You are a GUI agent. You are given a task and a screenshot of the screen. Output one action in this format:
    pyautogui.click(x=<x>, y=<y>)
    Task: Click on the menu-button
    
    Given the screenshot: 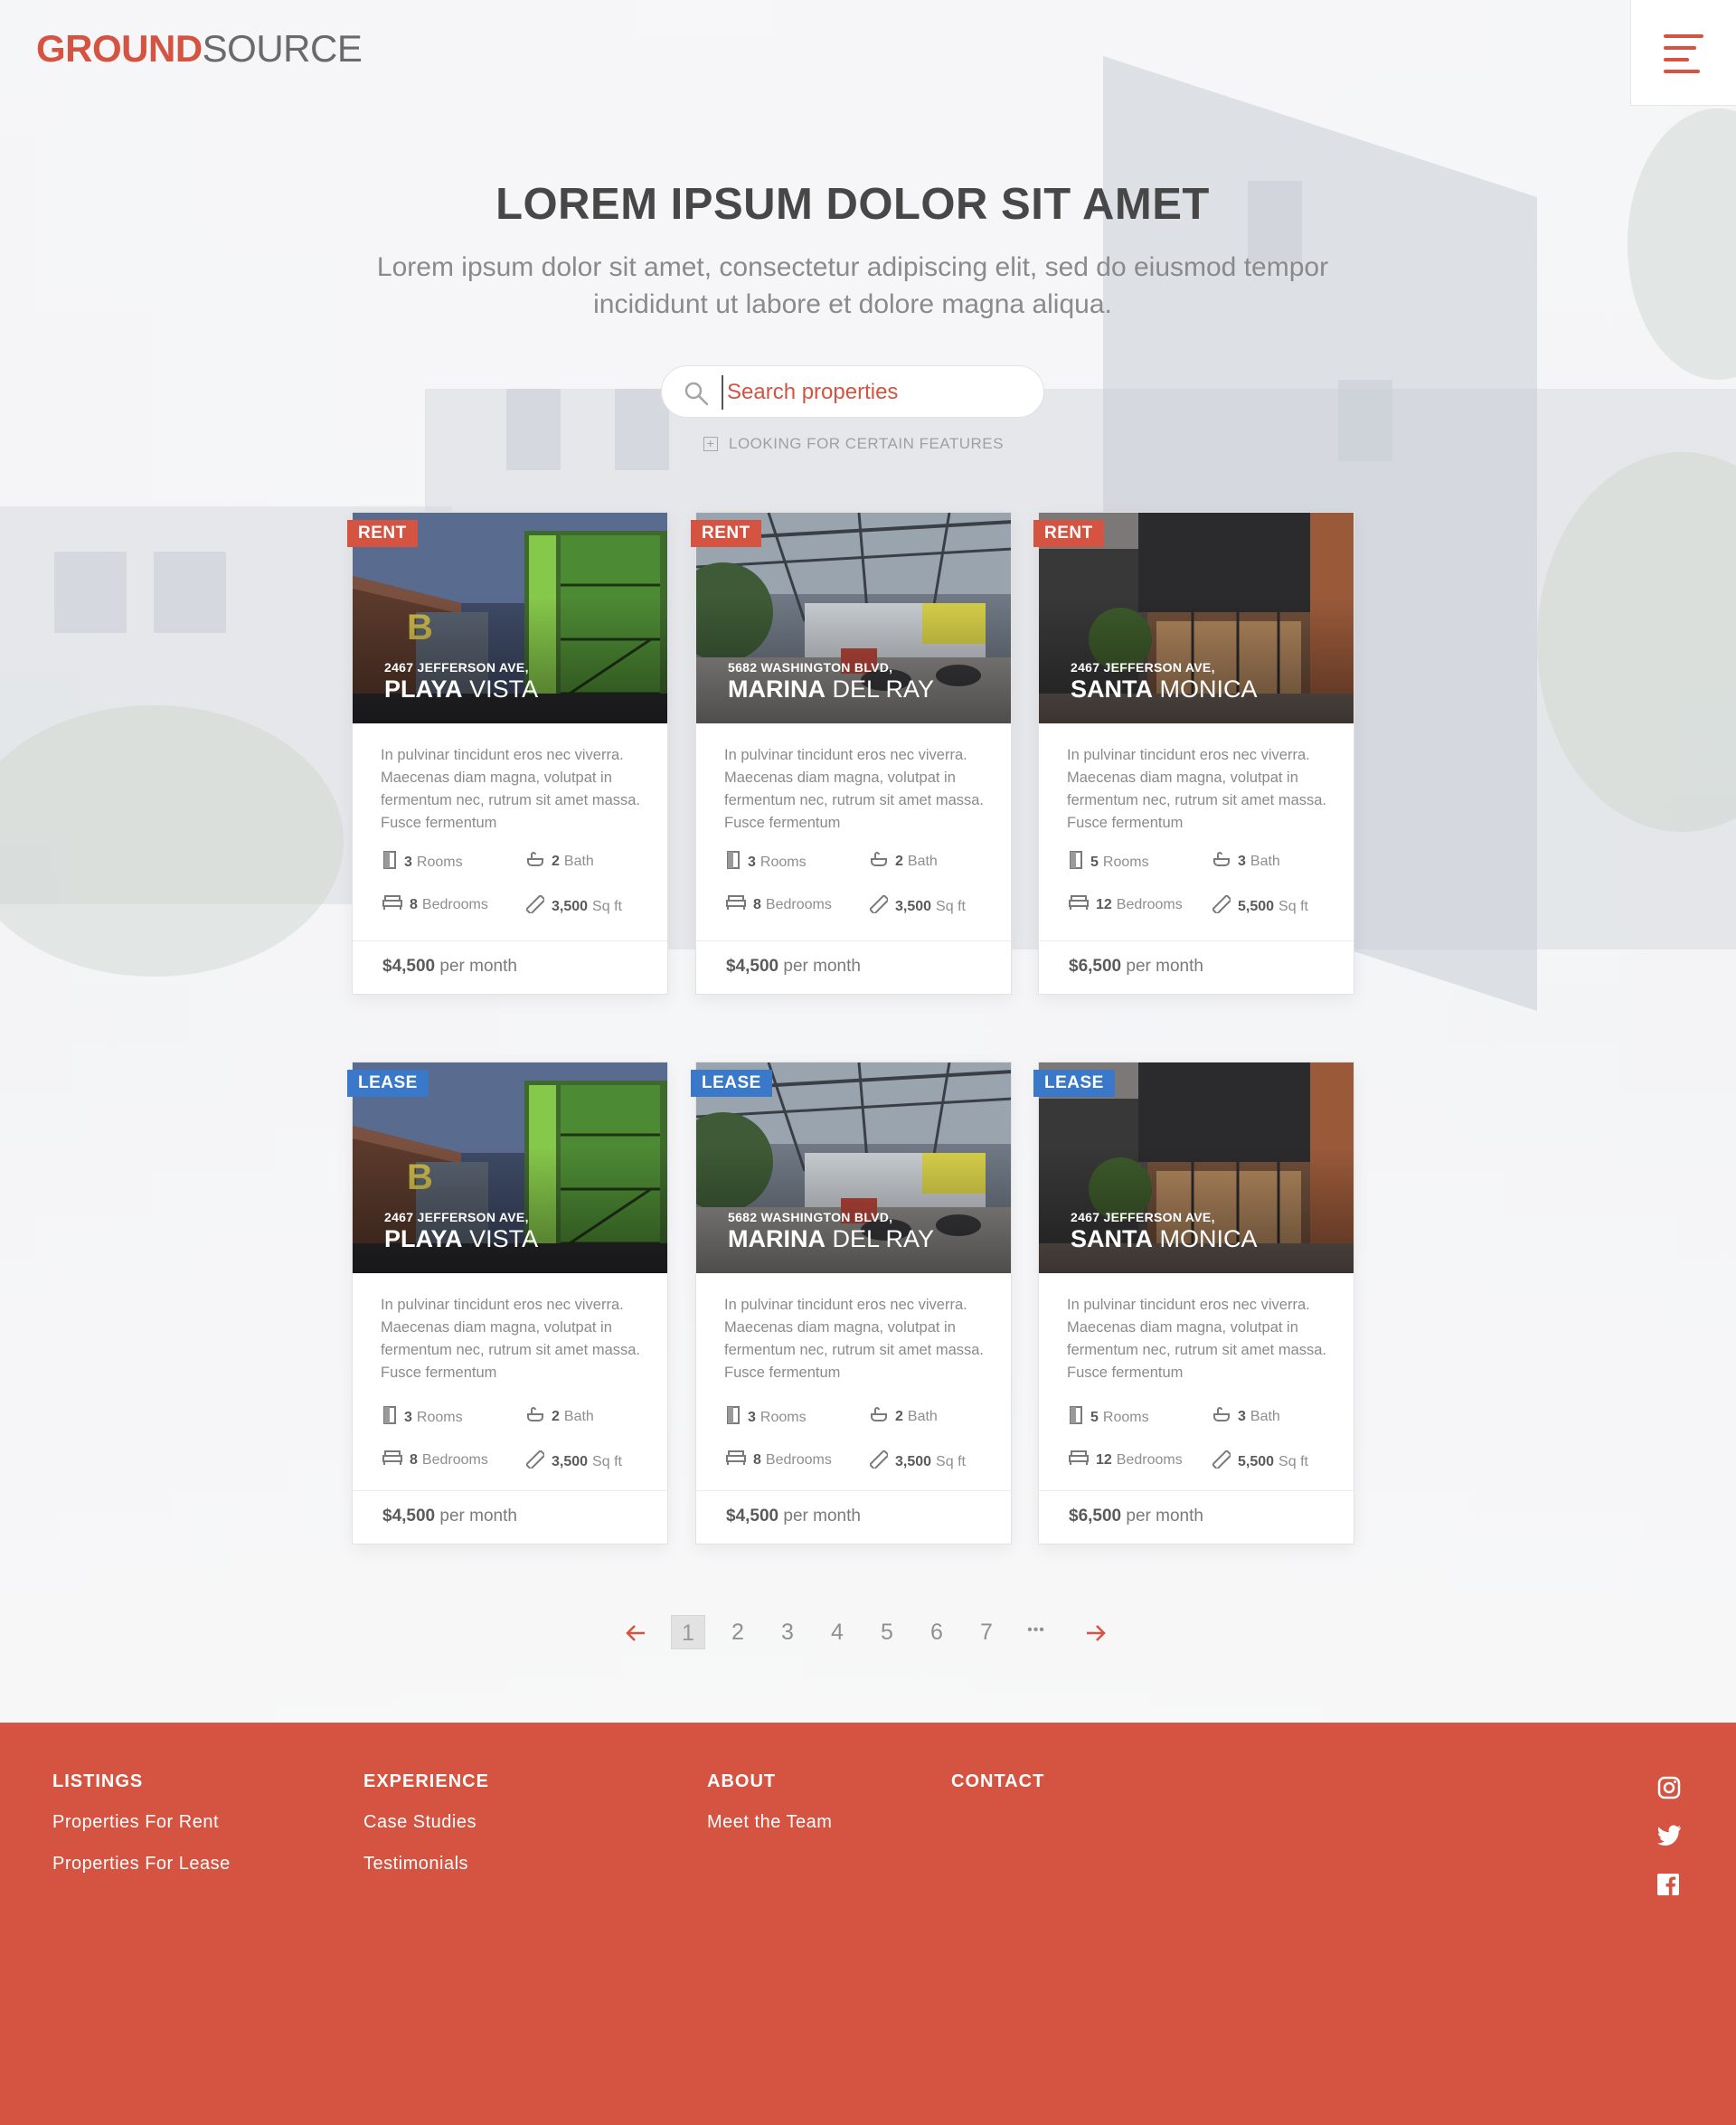 What is the action you would take?
    pyautogui.click(x=1683, y=53)
    